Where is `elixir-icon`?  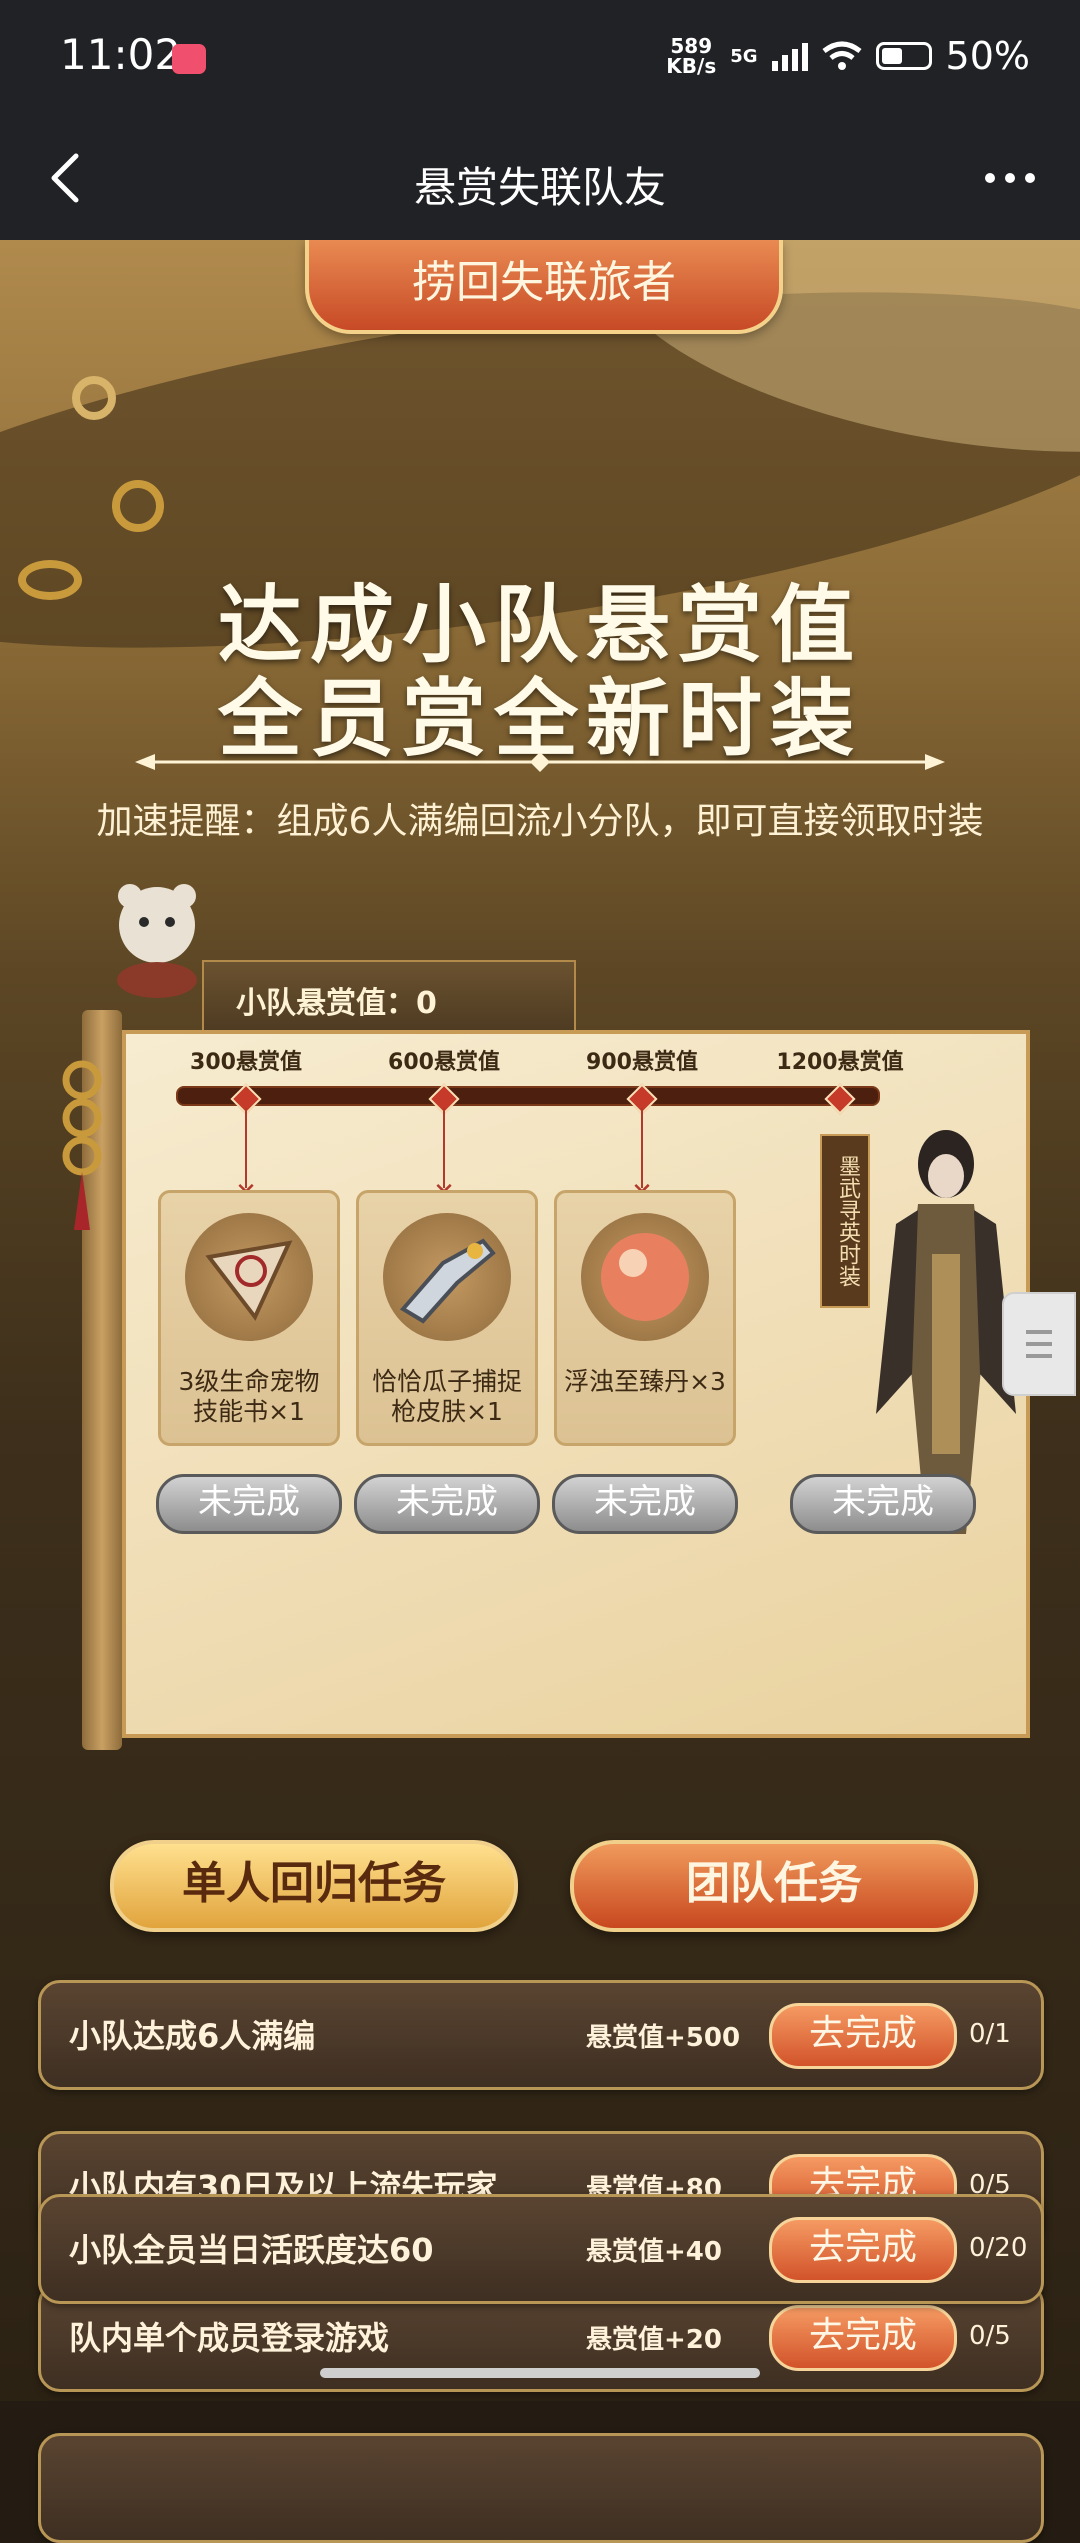 elixir-icon is located at coordinates (645, 1277).